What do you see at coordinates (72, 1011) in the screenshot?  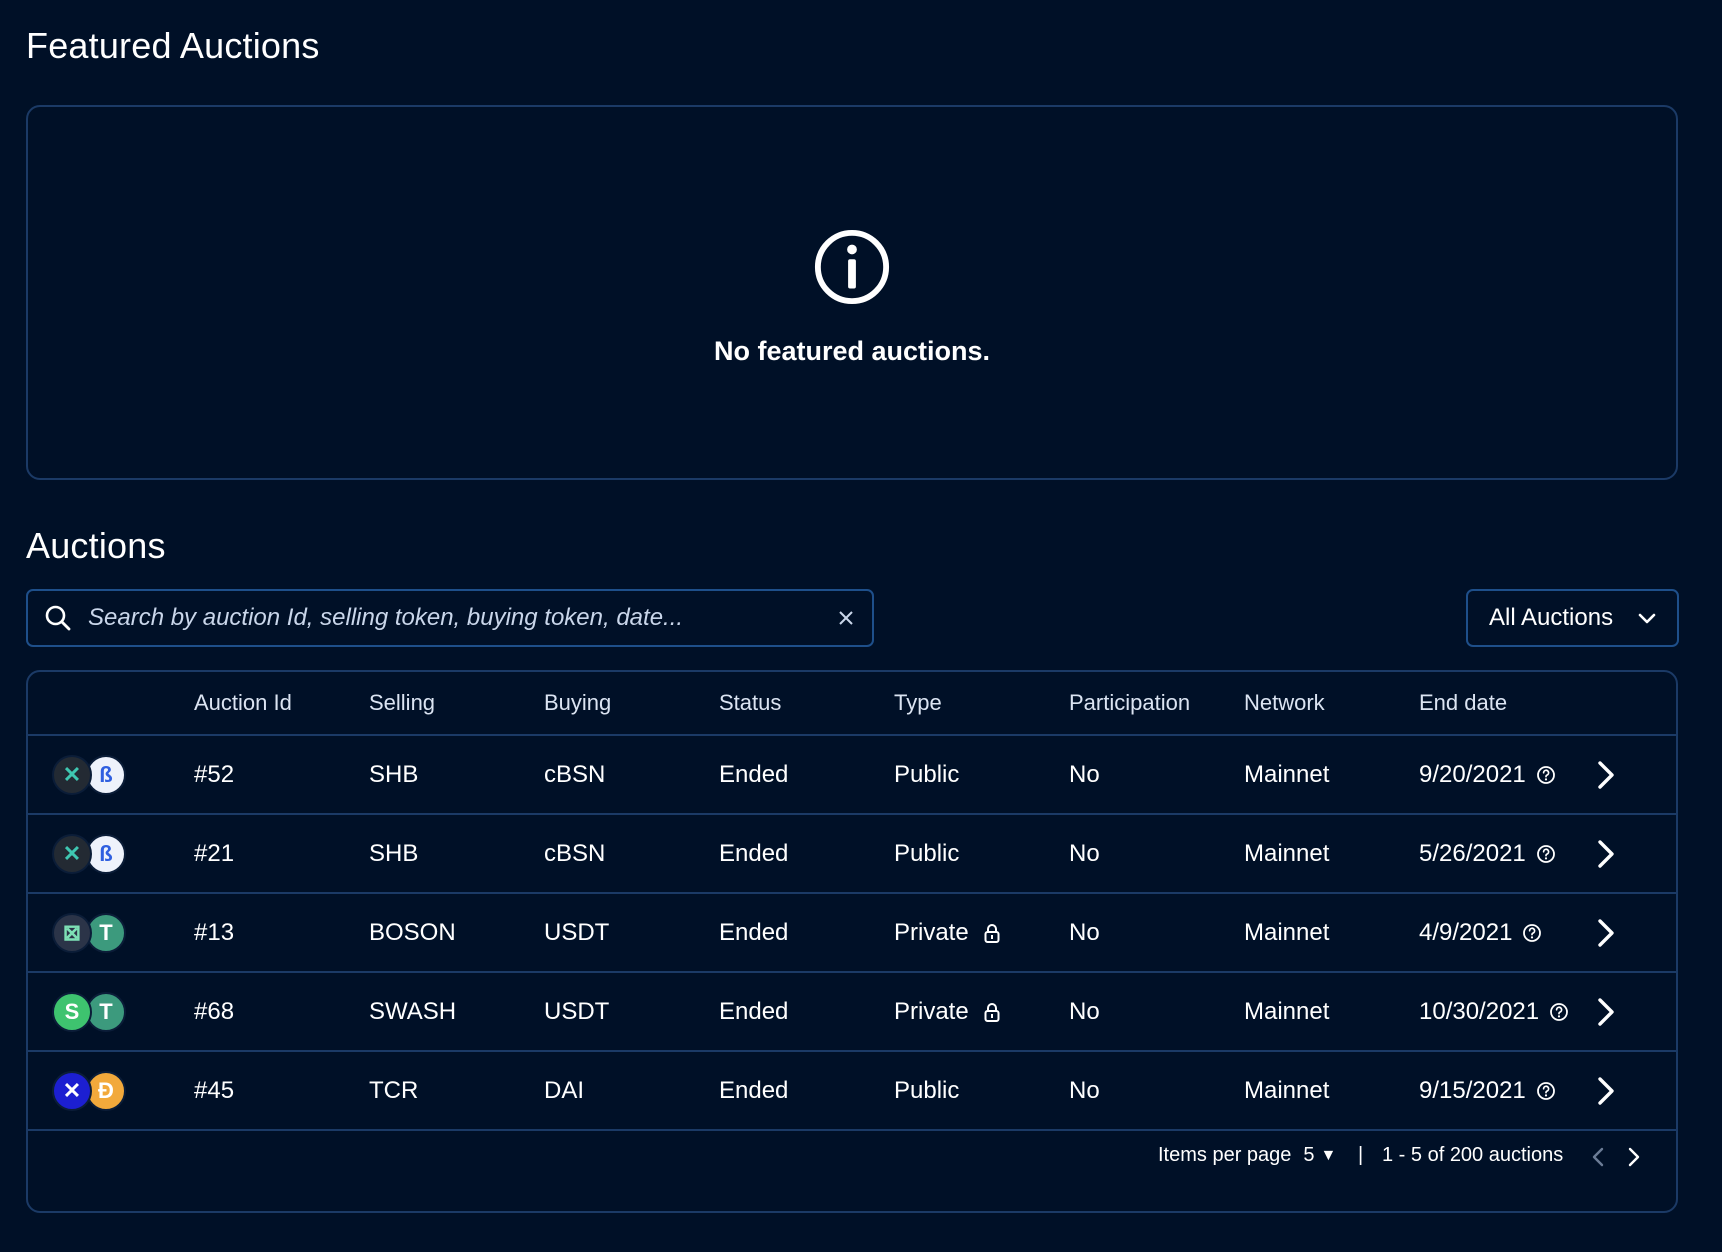 I see `swash-token-icon: S` at bounding box center [72, 1011].